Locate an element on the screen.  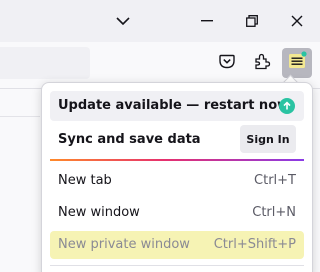
hamburger-menu-icon is located at coordinates (297, 63).